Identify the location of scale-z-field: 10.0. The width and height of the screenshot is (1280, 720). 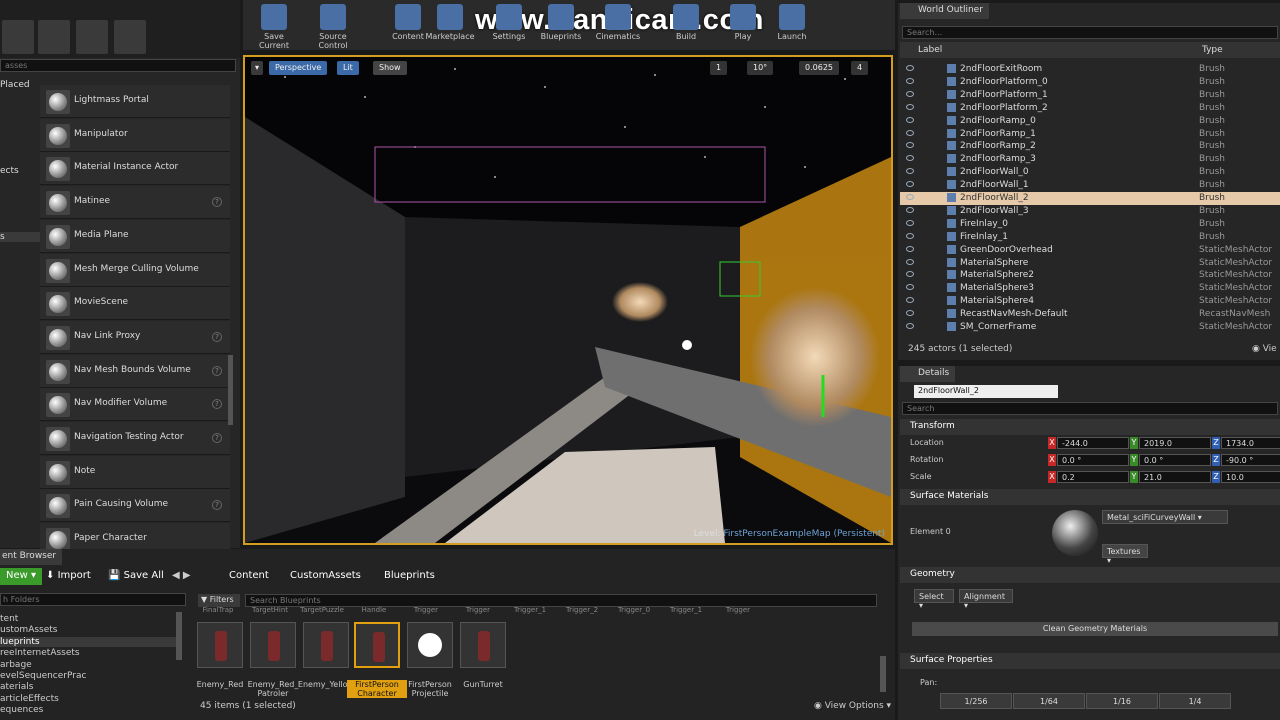
(1250, 477).